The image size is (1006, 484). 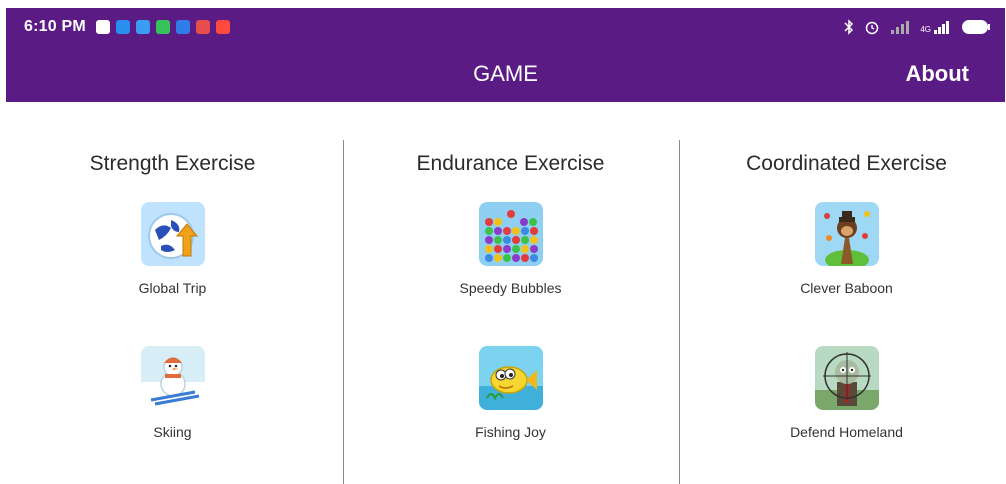 I want to click on game-item-defend-homeland: Defend Homeland, so click(x=843, y=393).